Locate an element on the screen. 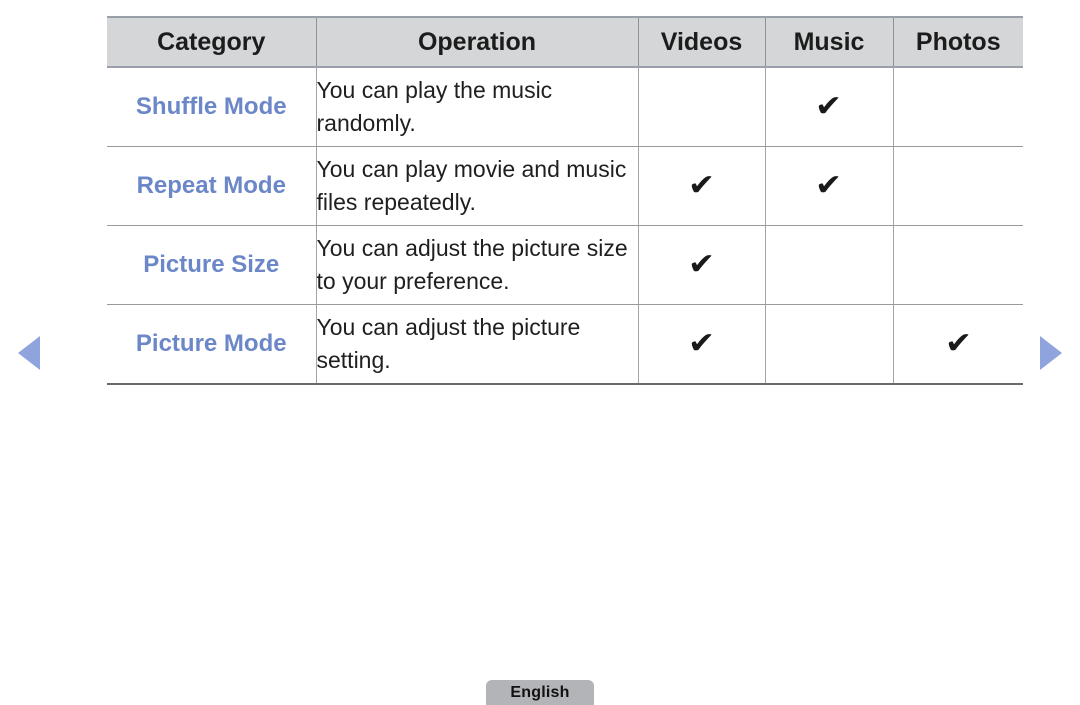  triangle-right-icon is located at coordinates (1051, 353).